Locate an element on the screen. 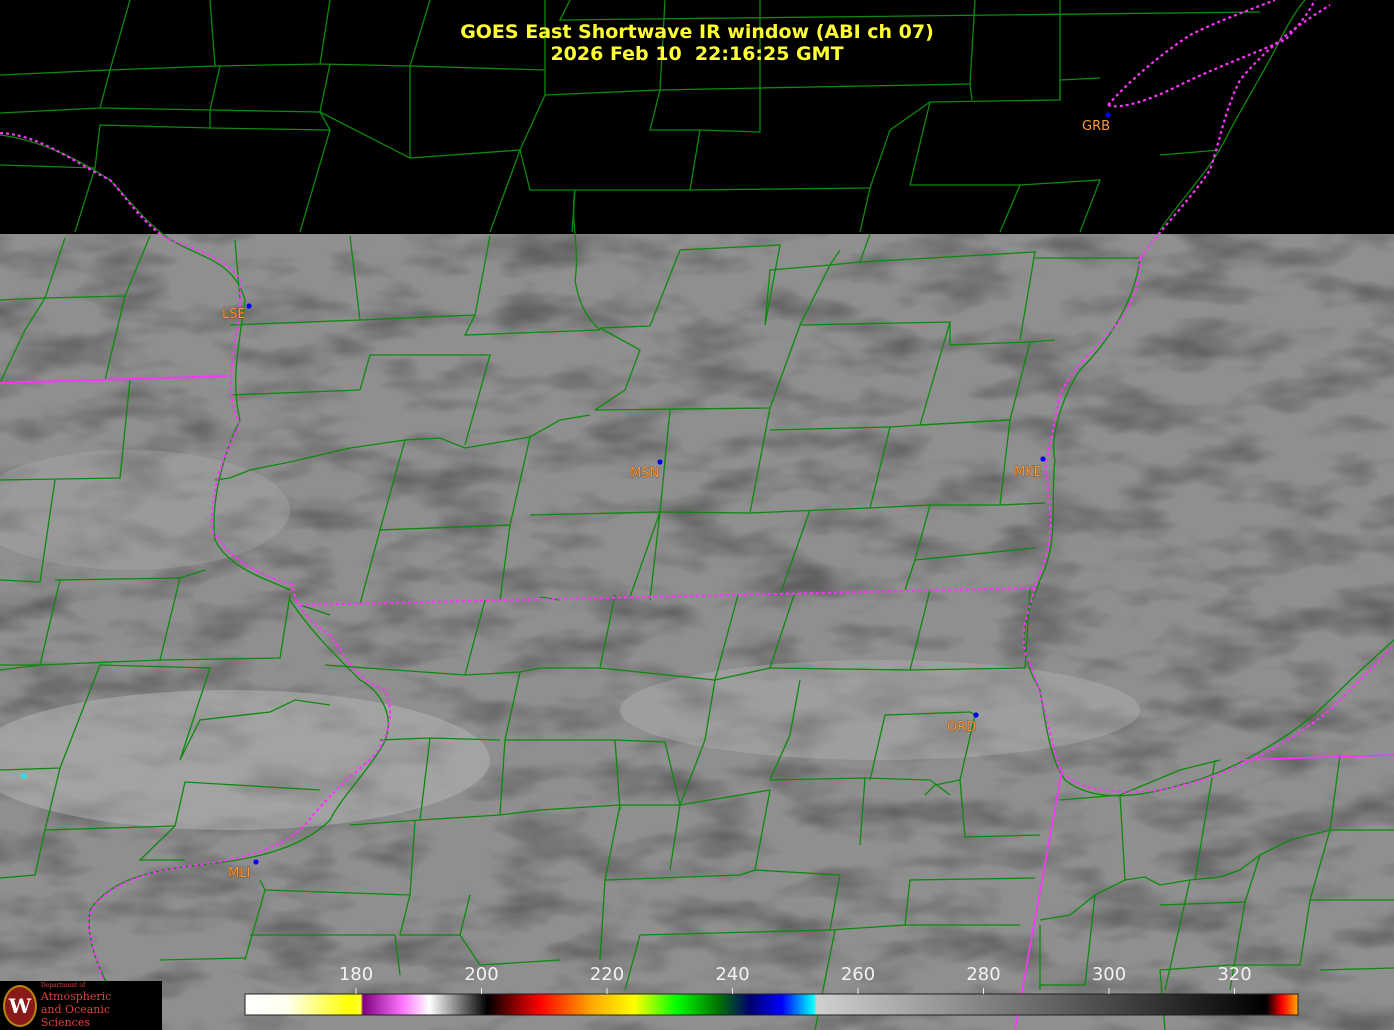 This screenshot has height=1030, width=1394. station-dot-lse is located at coordinates (249, 306).